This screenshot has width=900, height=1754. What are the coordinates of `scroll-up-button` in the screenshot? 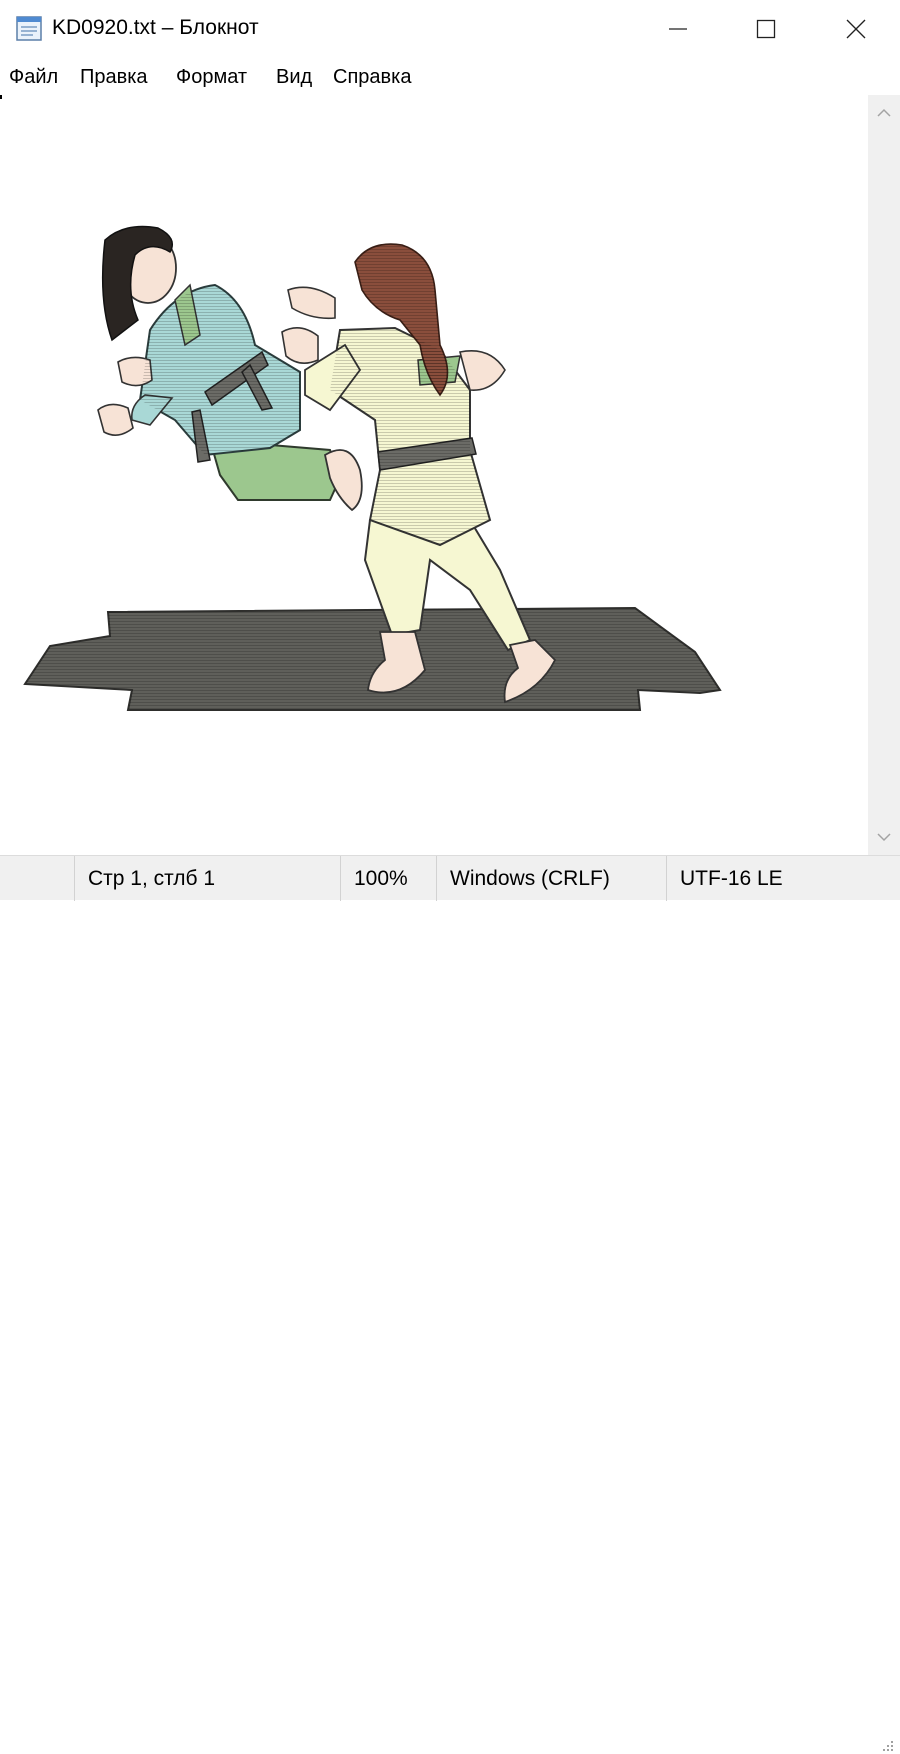 It's located at (884, 113).